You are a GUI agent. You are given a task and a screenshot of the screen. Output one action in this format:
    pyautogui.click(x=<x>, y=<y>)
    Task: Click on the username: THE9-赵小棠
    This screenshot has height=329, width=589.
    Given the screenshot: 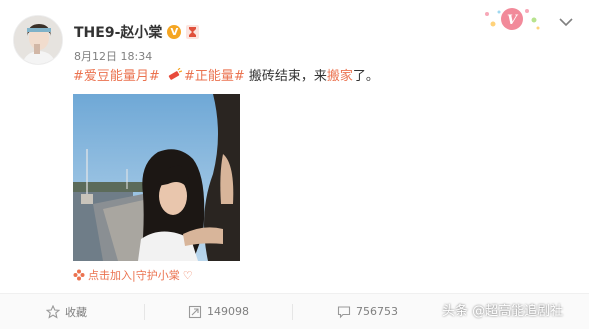 What is the action you would take?
    pyautogui.click(x=118, y=32)
    